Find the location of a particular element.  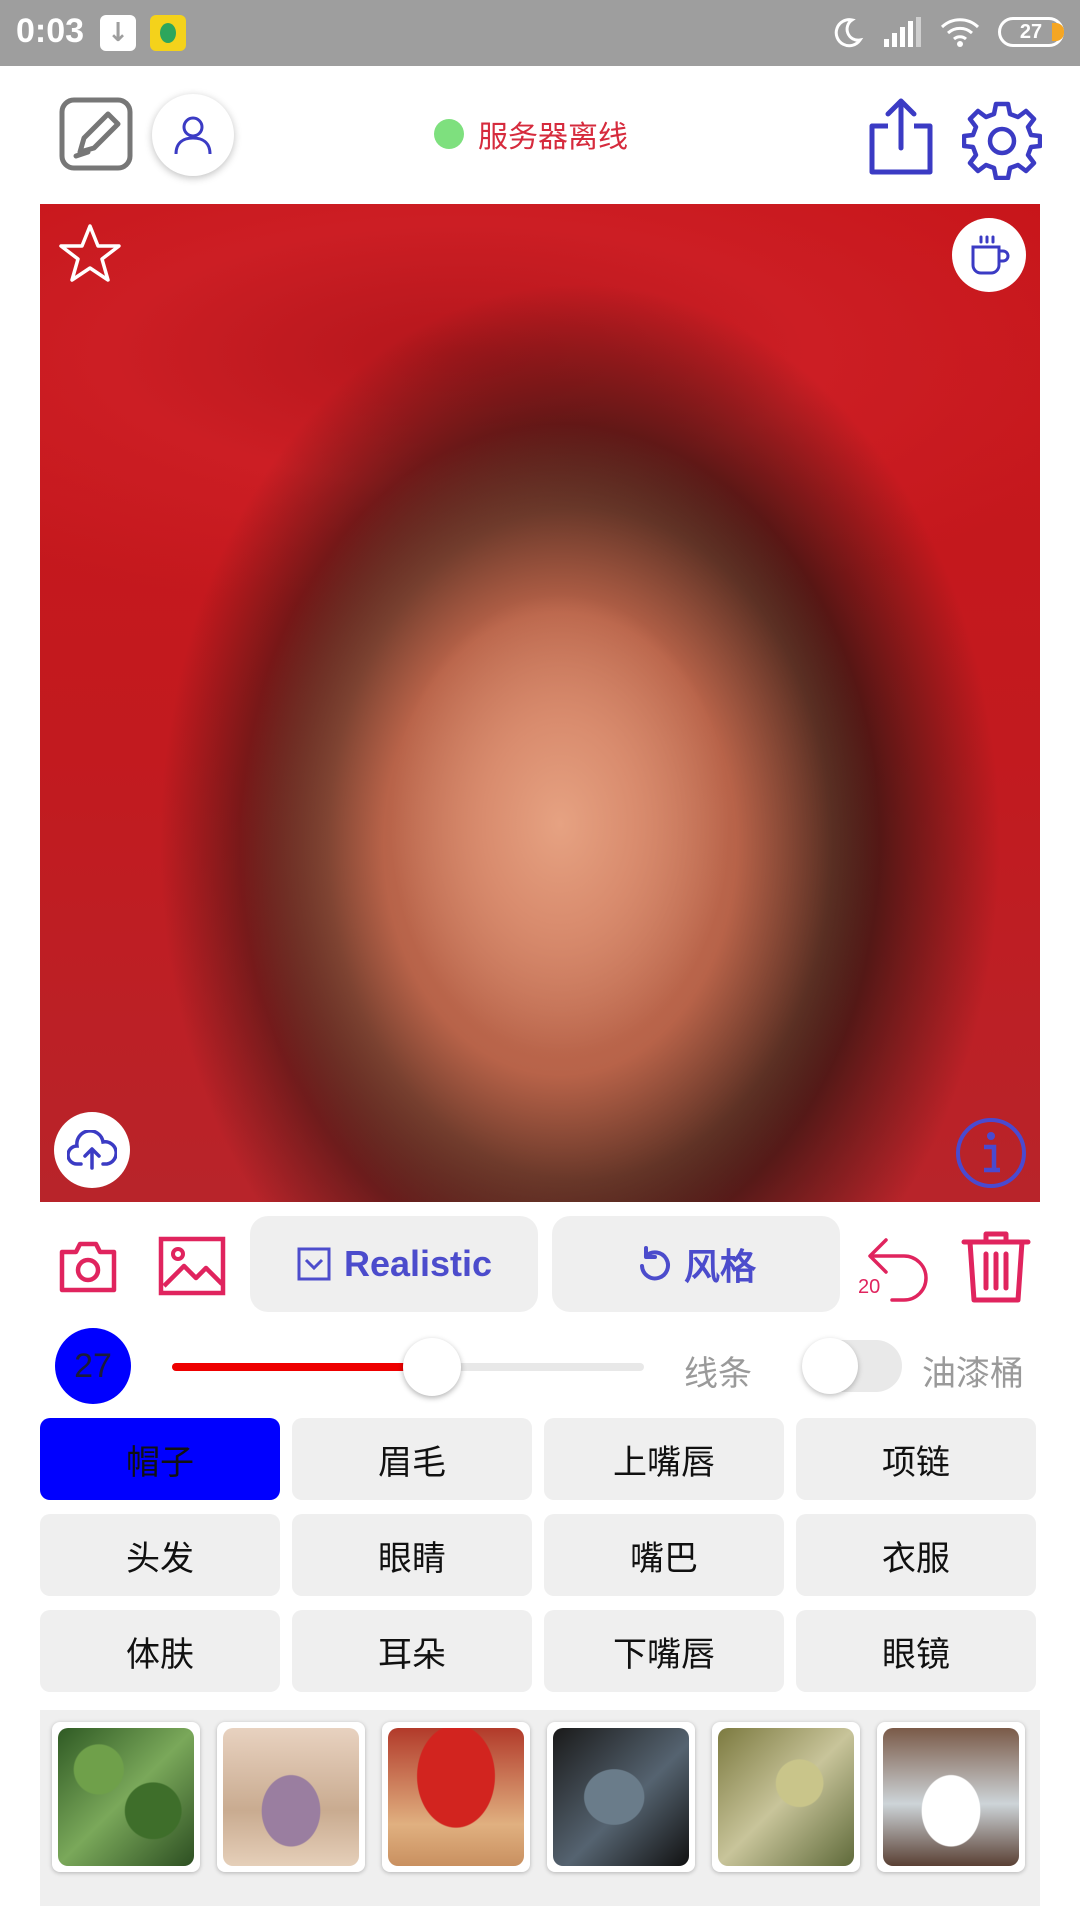

wifi-icon is located at coordinates (960, 32).